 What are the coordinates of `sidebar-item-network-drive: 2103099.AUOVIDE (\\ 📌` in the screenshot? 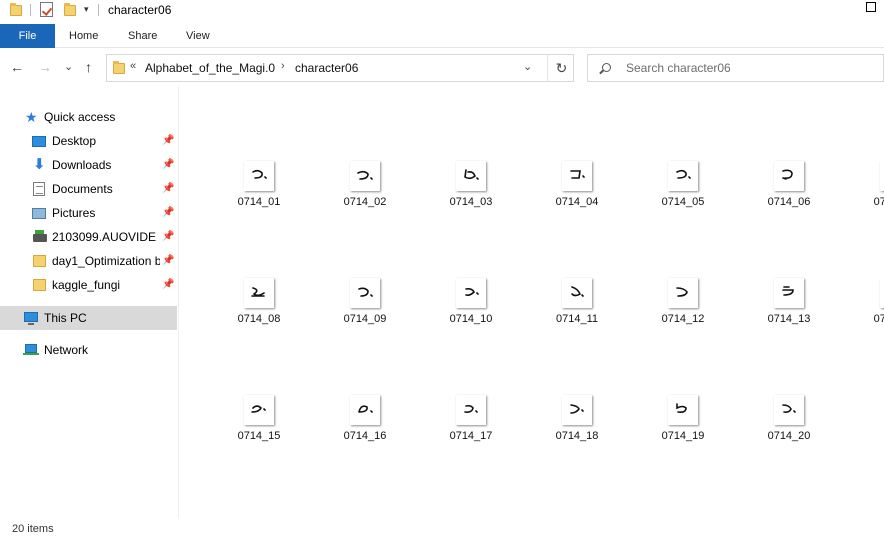 It's located at (88, 237).